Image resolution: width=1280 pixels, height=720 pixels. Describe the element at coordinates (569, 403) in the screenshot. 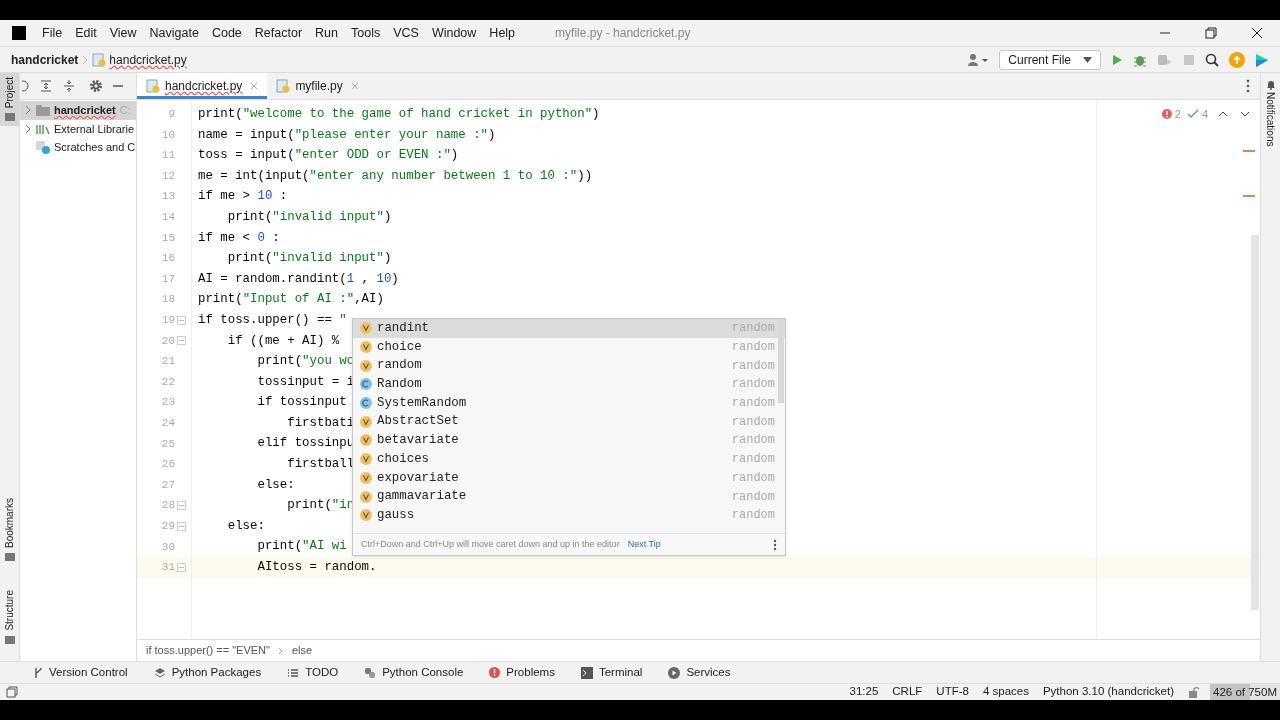

I see `completion-item: SystemRandom random` at that location.